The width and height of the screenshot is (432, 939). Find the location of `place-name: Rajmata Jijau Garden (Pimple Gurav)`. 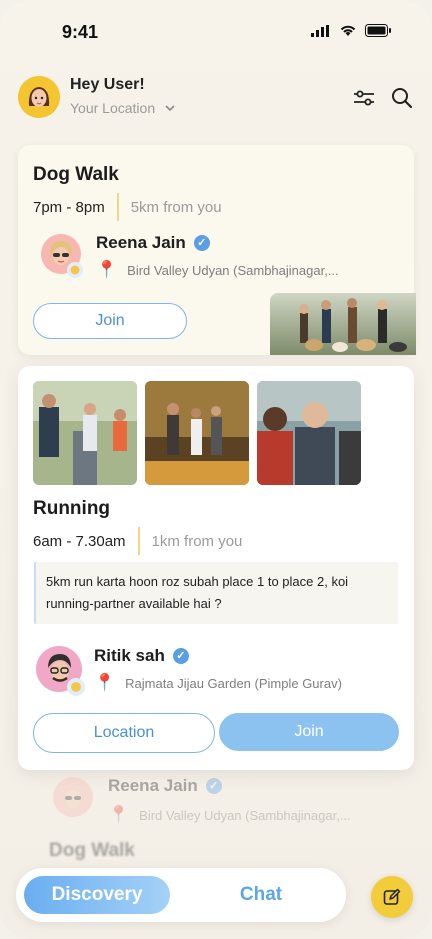

place-name: Rajmata Jijau Garden (Pimple Gurav) is located at coordinates (233, 683).